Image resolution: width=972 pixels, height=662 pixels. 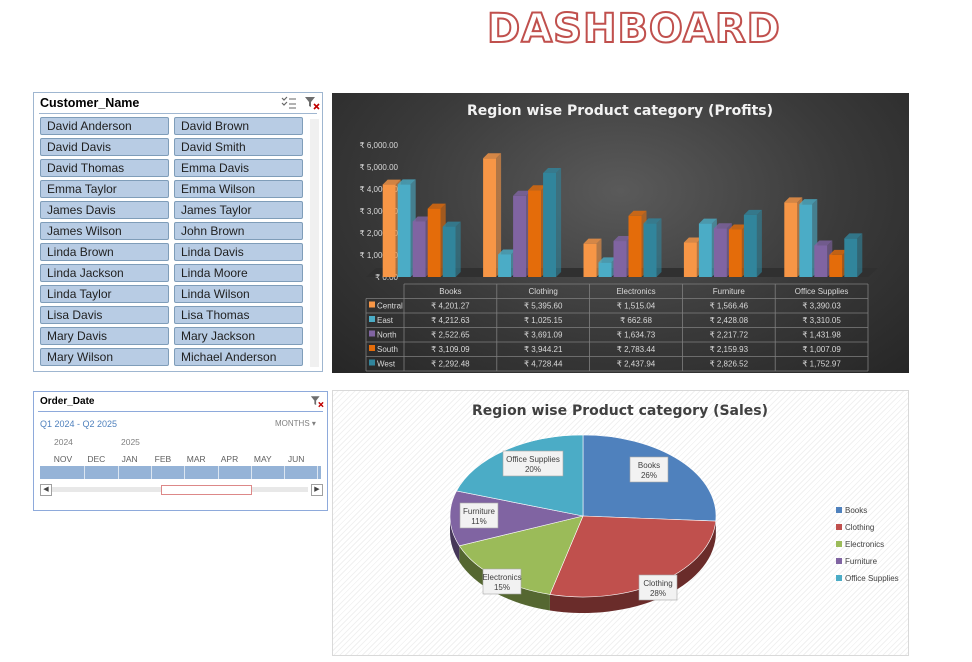 What do you see at coordinates (104, 315) in the screenshot?
I see `slicer-item: Lisa Davis` at bounding box center [104, 315].